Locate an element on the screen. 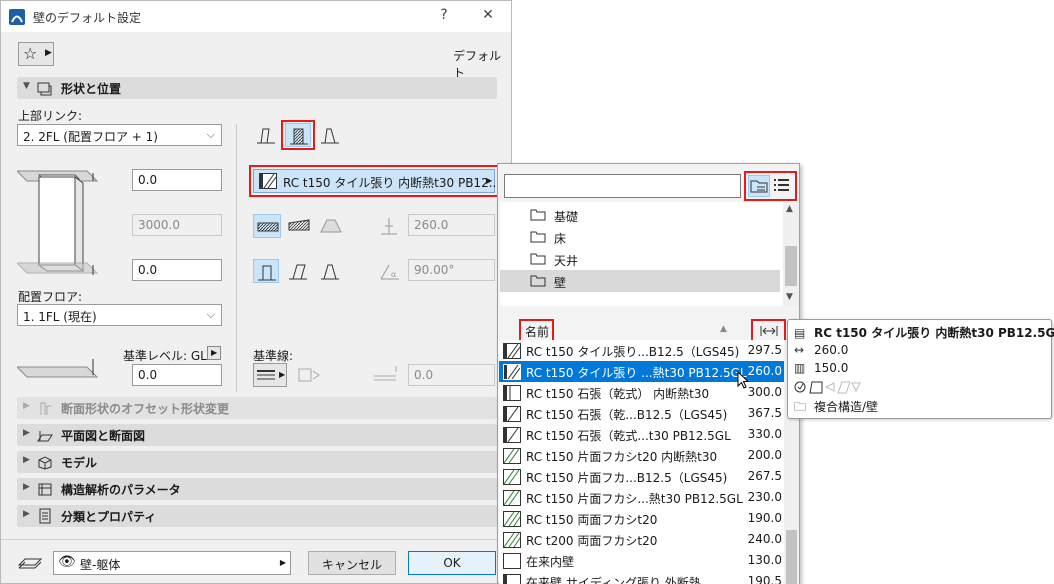 The image size is (1054, 584). title-bar: 壁のデフォルト設定 ? ✕ is located at coordinates (256, 16).